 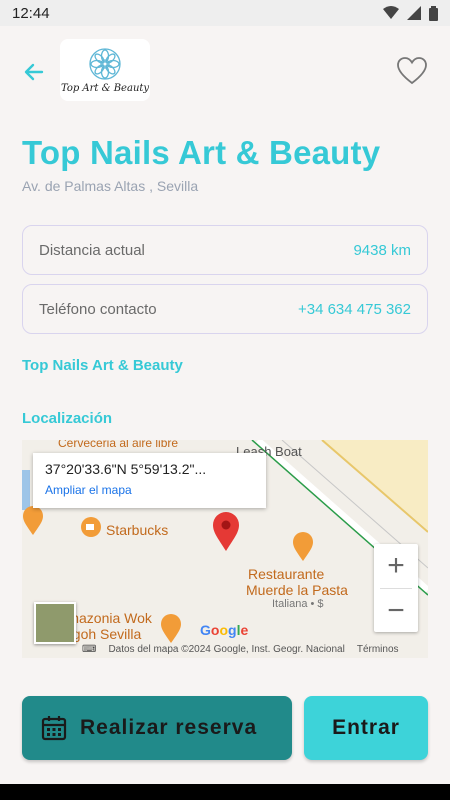 I want to click on phone-card: Teléfono contacto +34 634 475 362, so click(x=225, y=309).